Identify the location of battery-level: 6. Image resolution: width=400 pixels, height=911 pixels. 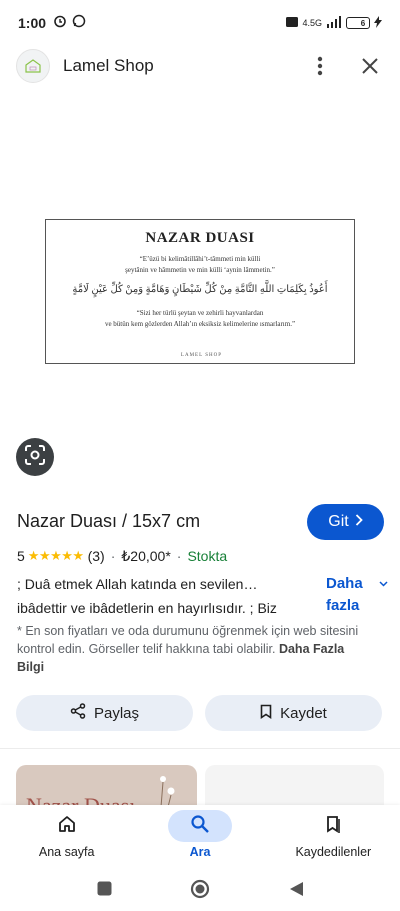
(363, 23).